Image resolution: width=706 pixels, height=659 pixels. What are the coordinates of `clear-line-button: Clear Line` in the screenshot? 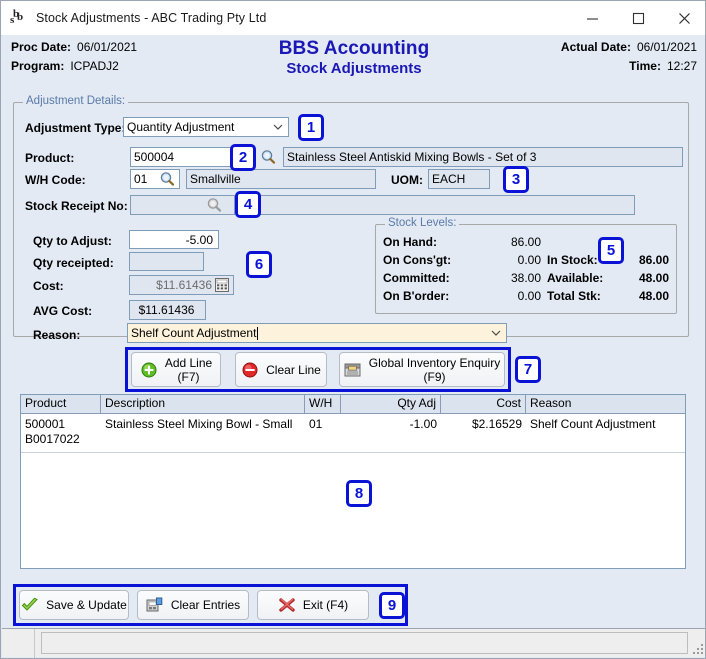 It's located at (281, 369).